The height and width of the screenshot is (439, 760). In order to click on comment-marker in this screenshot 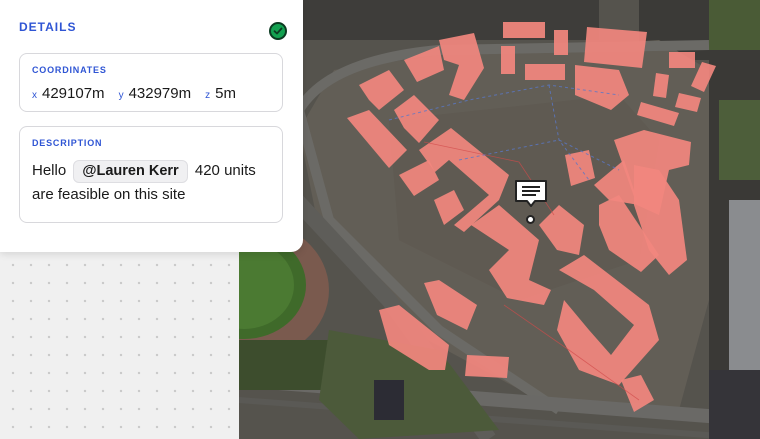, I will do `click(531, 193)`.